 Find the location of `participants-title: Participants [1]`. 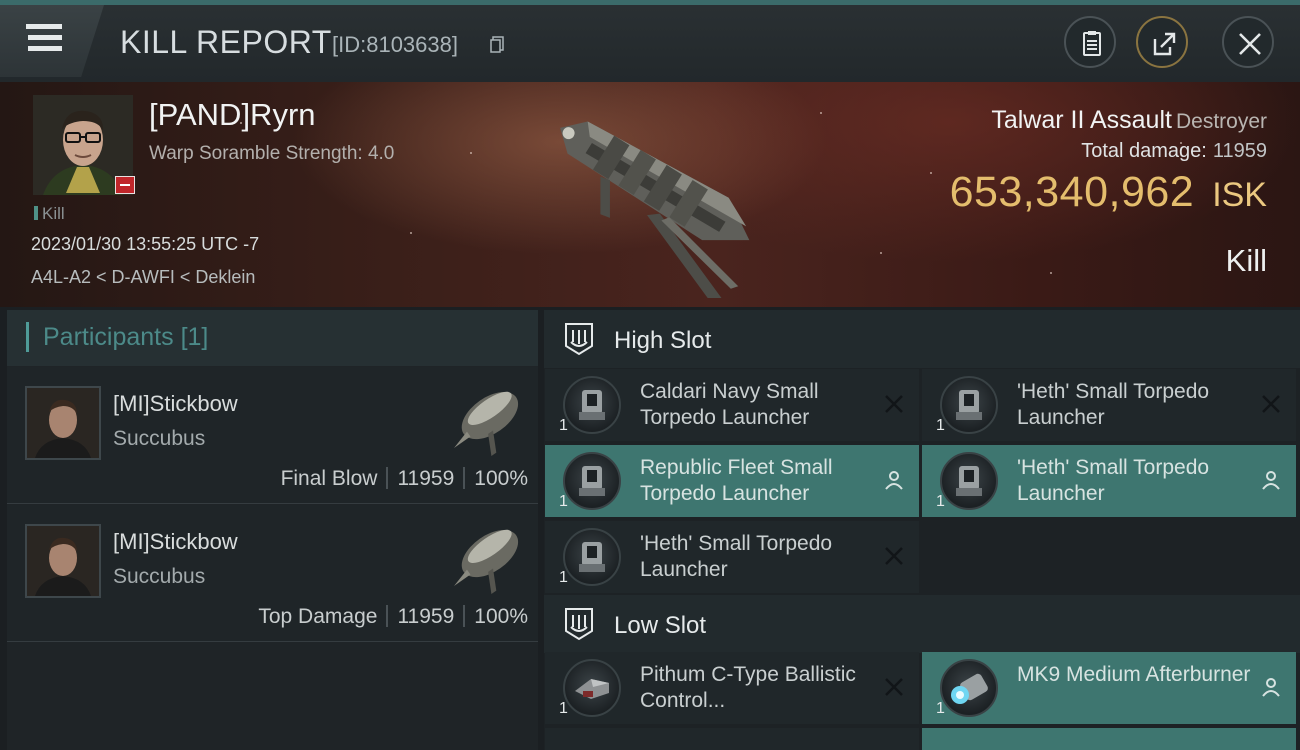

participants-title: Participants [1] is located at coordinates (117, 337).